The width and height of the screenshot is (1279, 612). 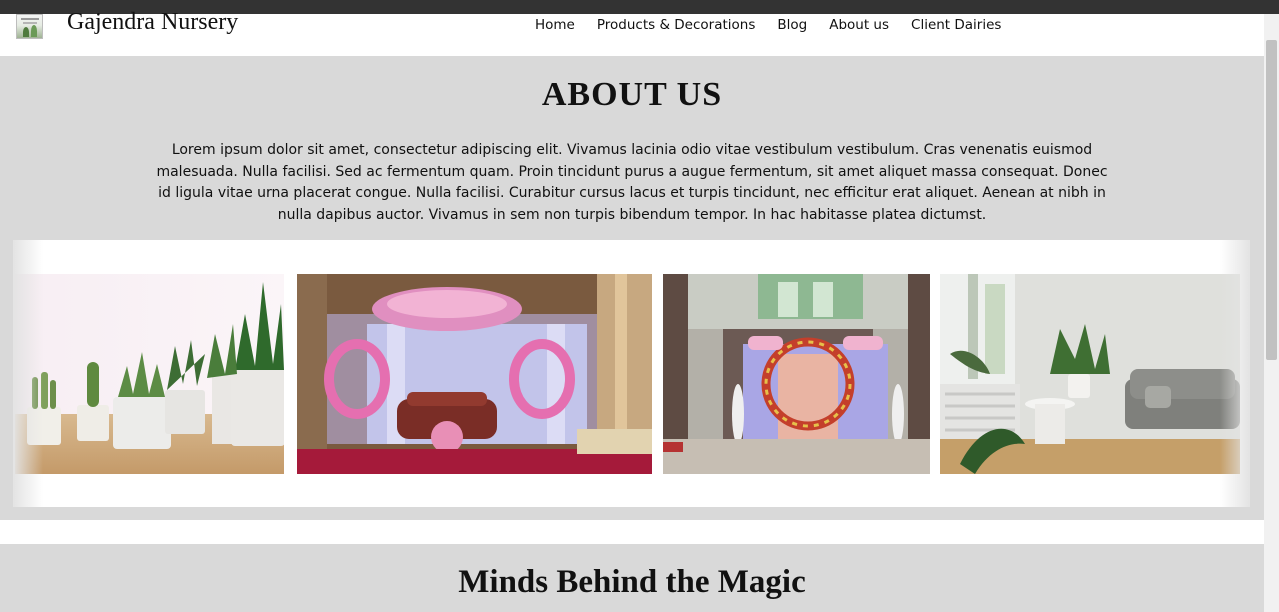 I want to click on site-brand-name: Gajendra Nursery, so click(x=152, y=22).